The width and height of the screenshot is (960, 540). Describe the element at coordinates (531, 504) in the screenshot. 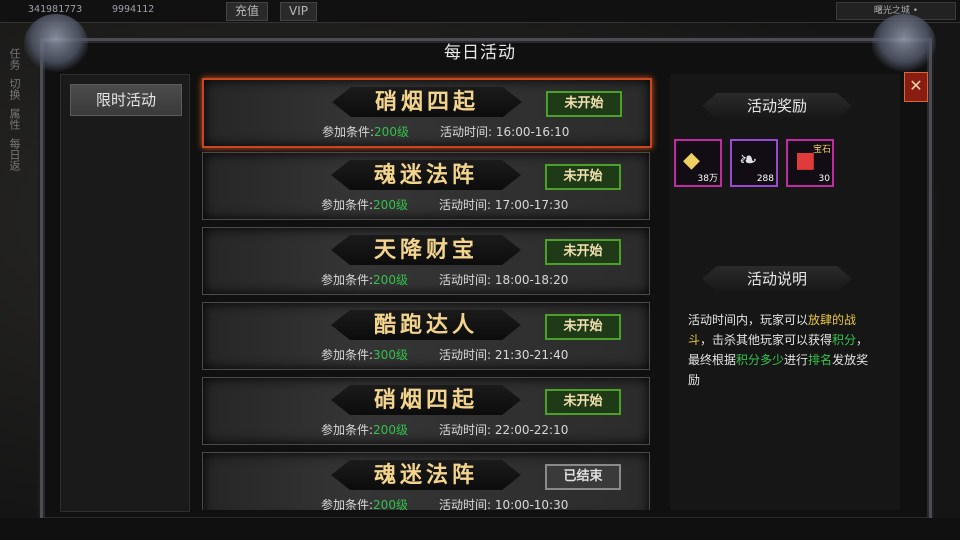

I see `time-value: 10:00-10:30` at that location.